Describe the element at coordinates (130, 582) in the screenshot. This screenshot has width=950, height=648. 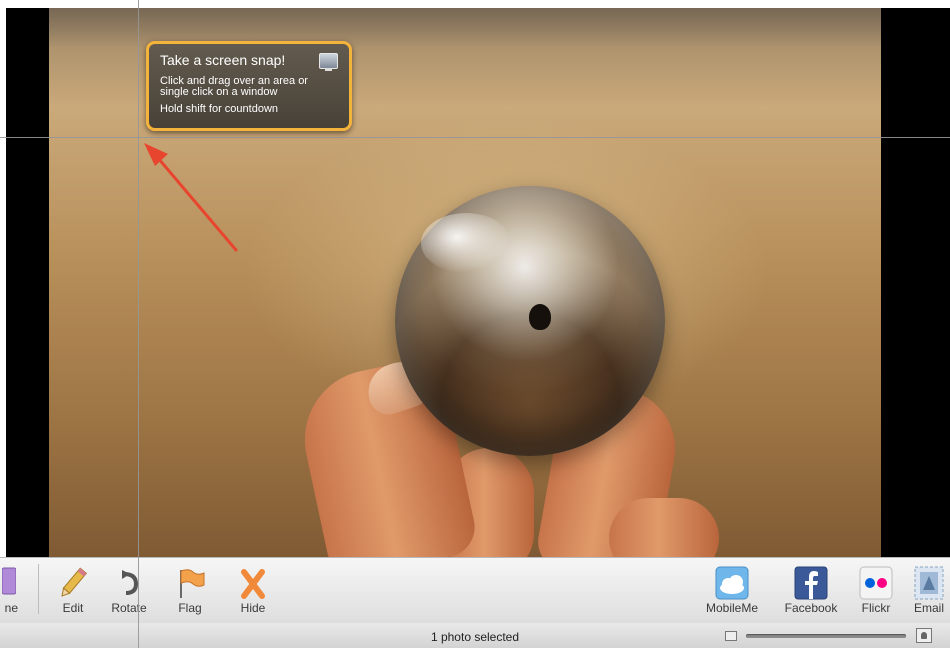
I see `rotate-icon` at that location.